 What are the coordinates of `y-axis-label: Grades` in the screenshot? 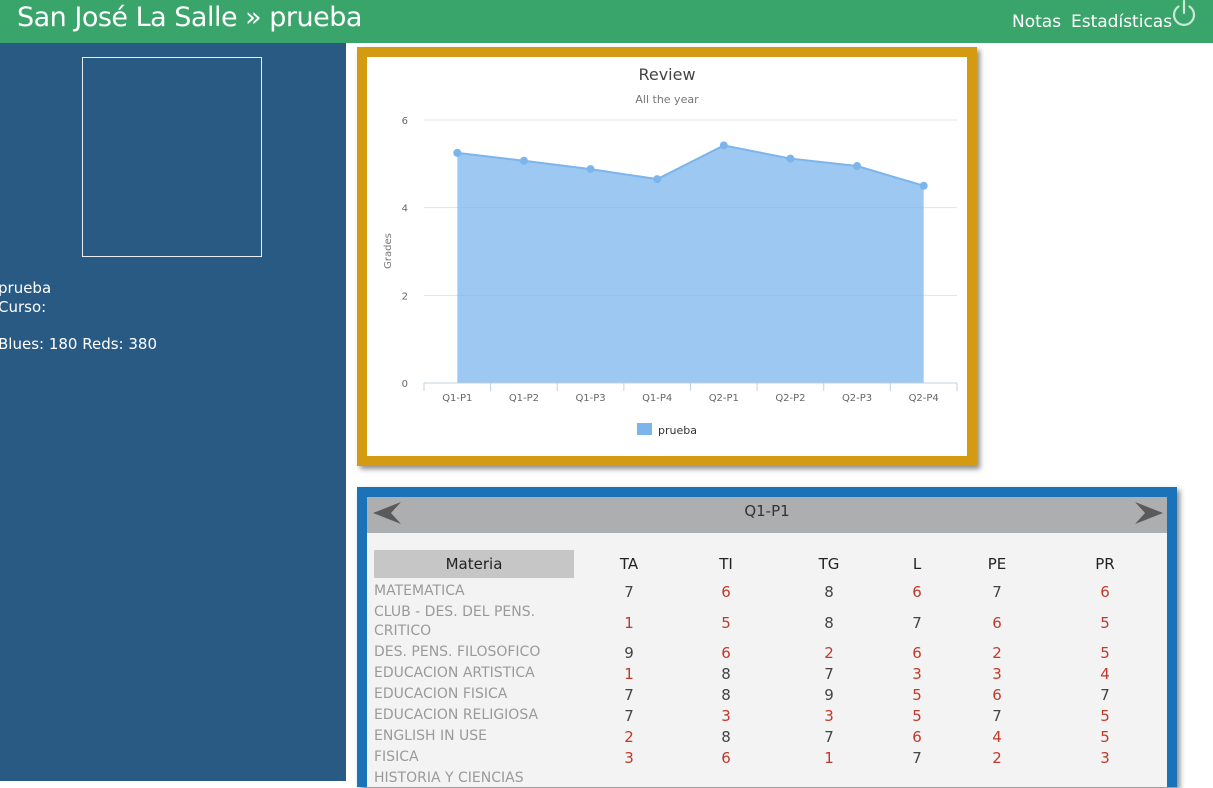 It's located at (388, 251).